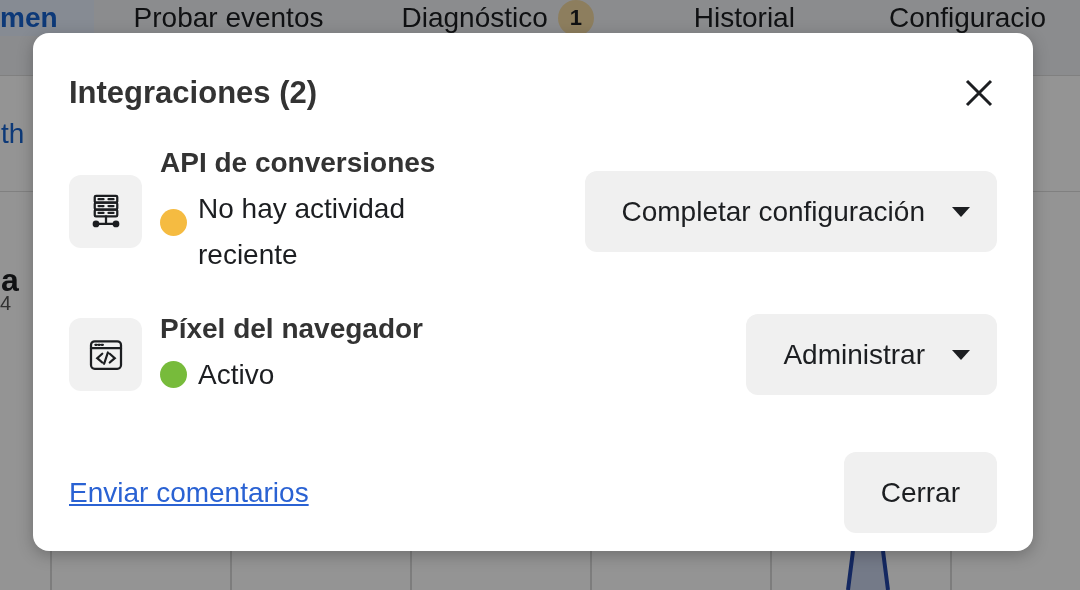 This screenshot has width=1080, height=590. I want to click on status-text: No hay actividad reciente, so click(302, 232).